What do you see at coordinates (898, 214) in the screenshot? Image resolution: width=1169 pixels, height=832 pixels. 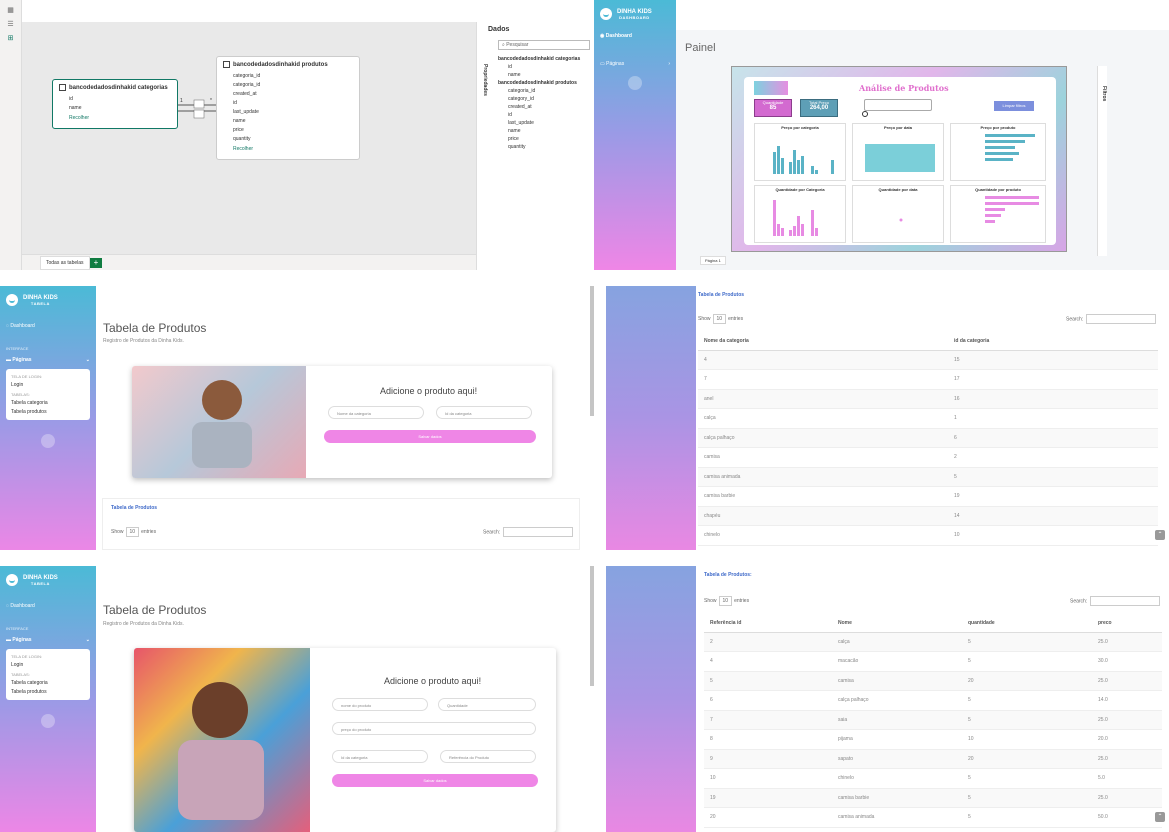 I see `chart-quantity-by-date: Quantidade por data` at bounding box center [898, 214].